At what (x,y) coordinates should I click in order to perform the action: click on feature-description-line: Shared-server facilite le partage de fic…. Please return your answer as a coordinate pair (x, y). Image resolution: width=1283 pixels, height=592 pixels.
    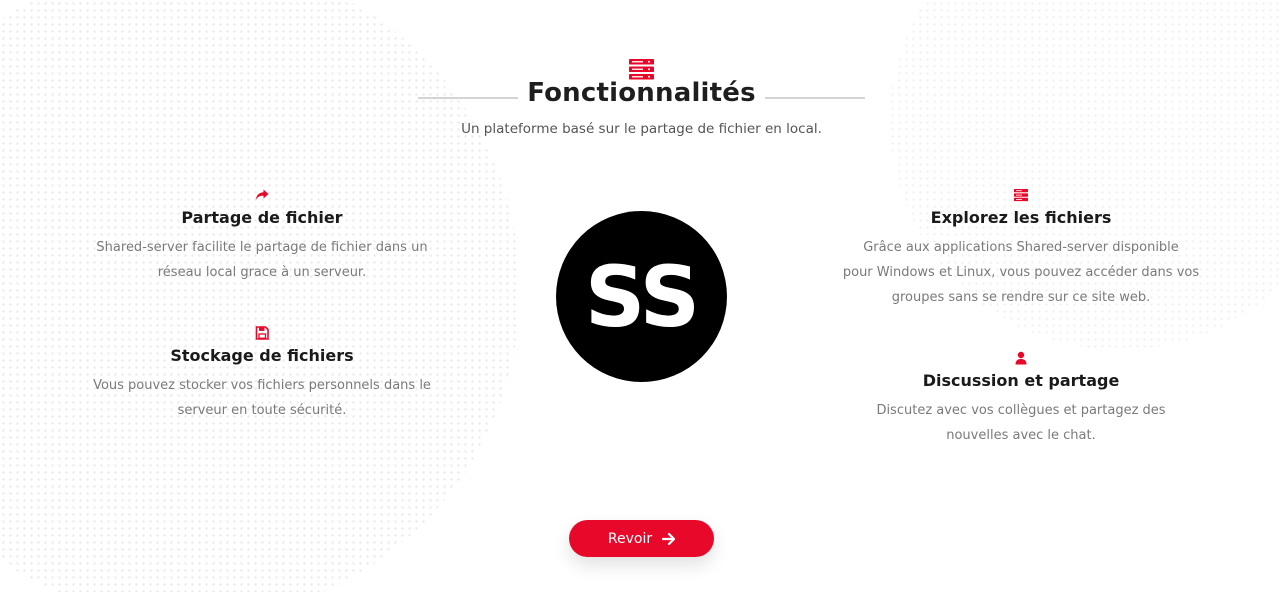
    Looking at the image, I should click on (262, 247).